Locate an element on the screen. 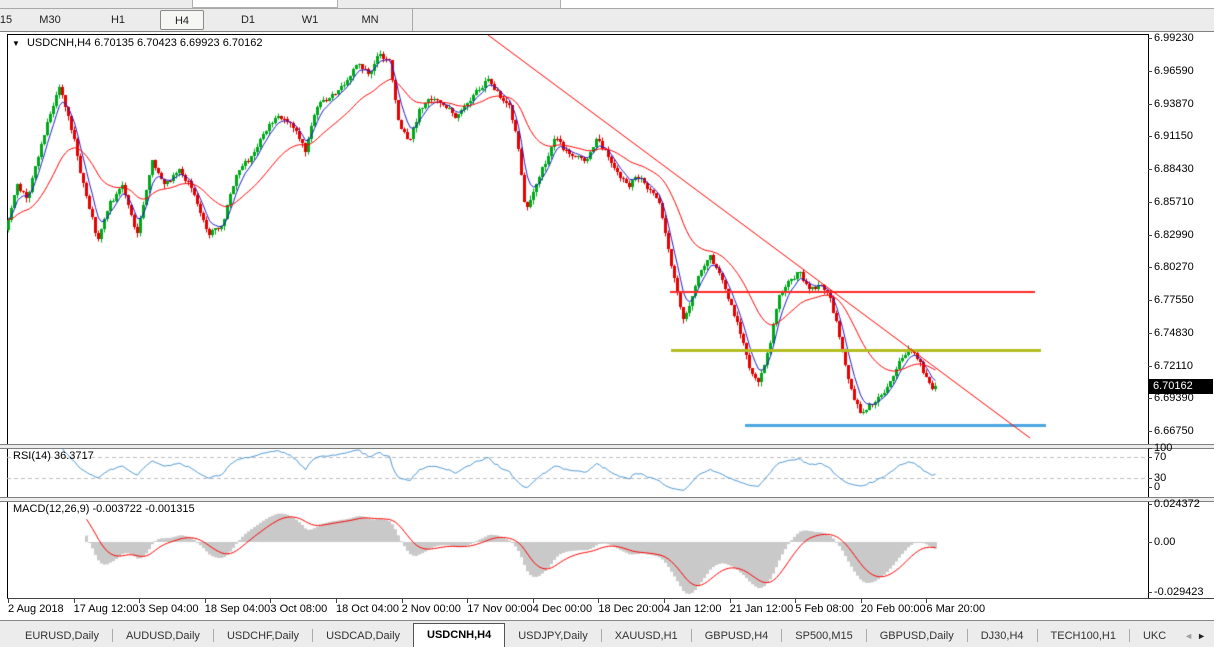 Image resolution: width=1214 pixels, height=647 pixels. macd-indicator-panel is located at coordinates (577, 550).